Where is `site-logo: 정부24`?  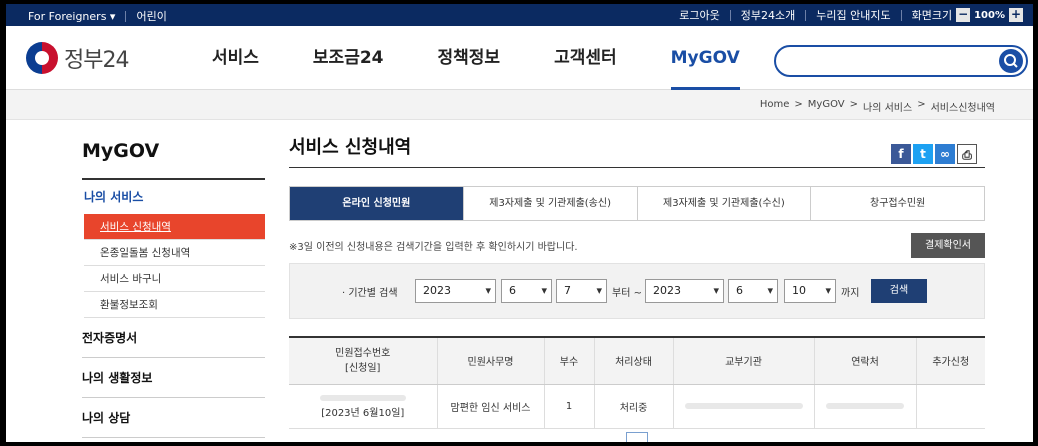 site-logo: 정부24 is located at coordinates (77, 58).